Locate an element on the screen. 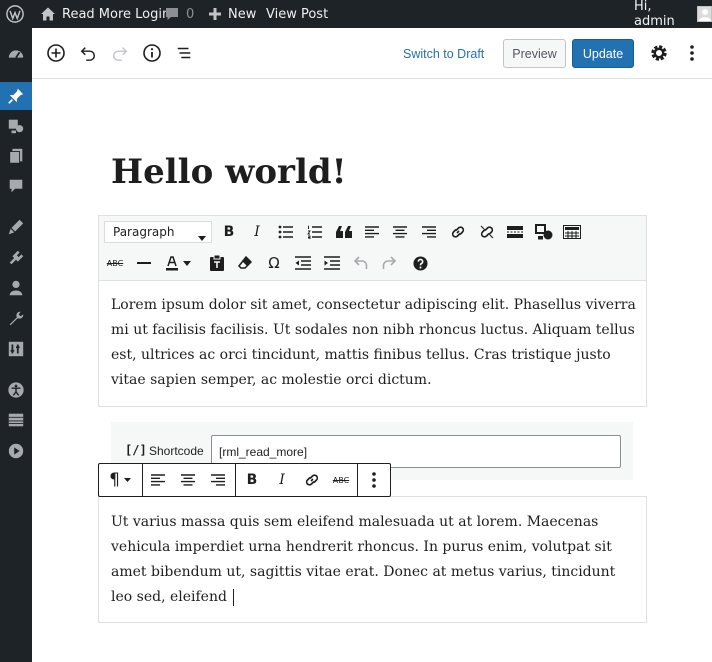 This screenshot has width=712, height=662. site-name-link: Read More Login is located at coordinates (105, 14).